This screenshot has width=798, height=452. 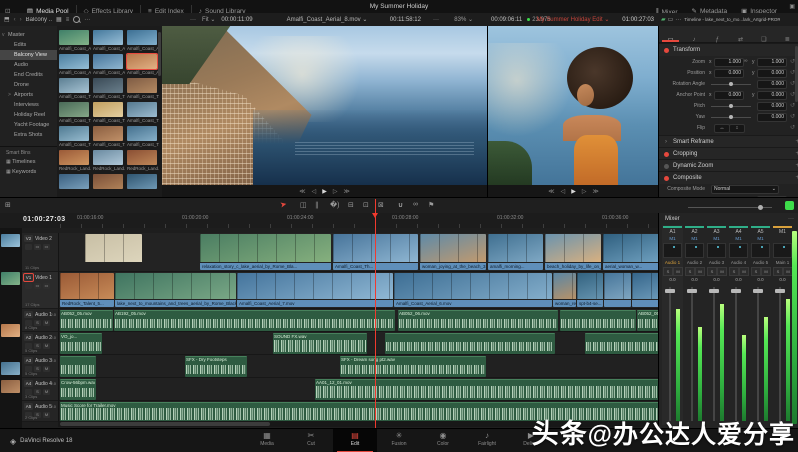 What do you see at coordinates (303, 205) in the screenshot?
I see `trim-mode-icon: ◫` at bounding box center [303, 205].